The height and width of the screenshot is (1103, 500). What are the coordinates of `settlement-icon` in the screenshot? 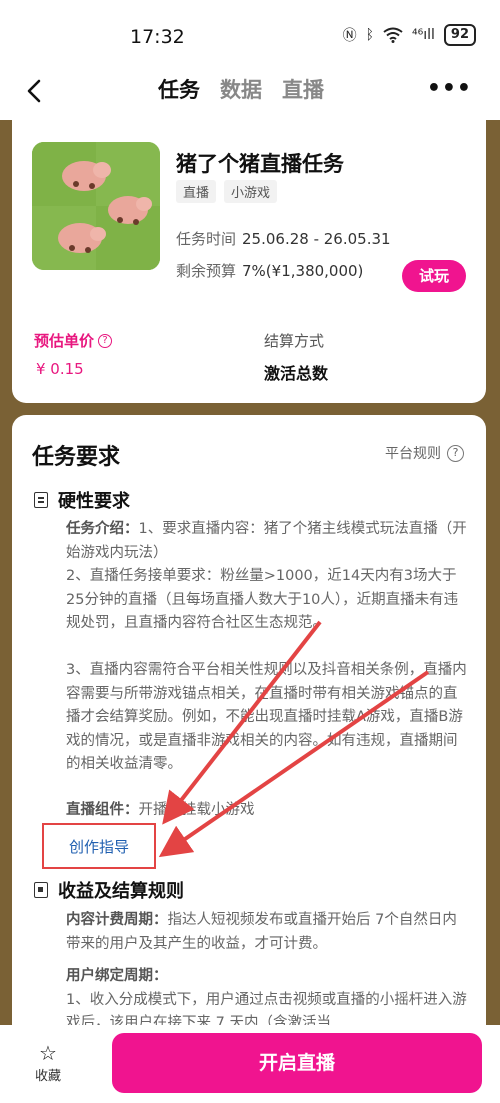 It's located at (41, 890).